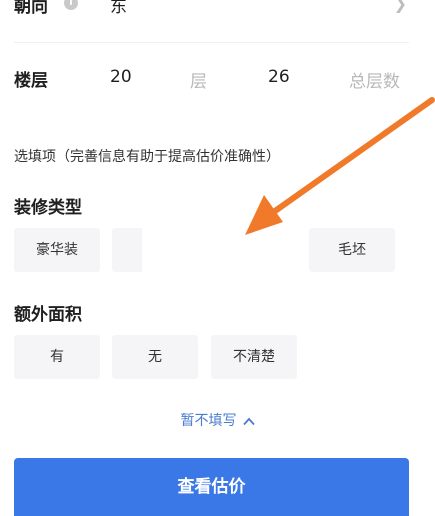 This screenshot has height=516, width=435. What do you see at coordinates (31, 81) in the screenshot?
I see `floor-label: 楼层` at bounding box center [31, 81].